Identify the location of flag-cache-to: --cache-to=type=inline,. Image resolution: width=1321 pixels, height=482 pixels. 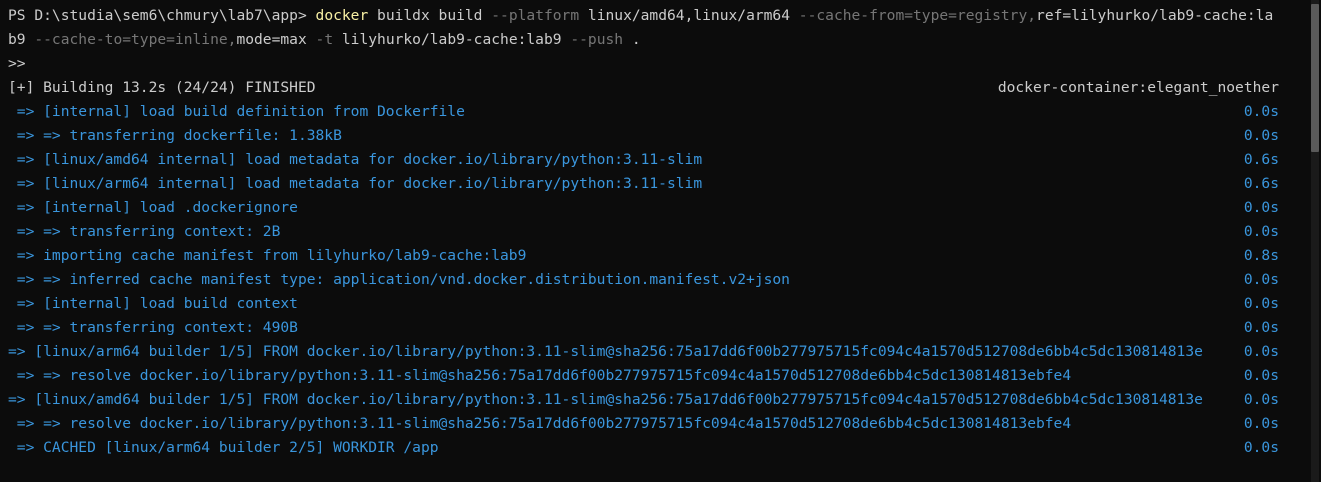
(131, 39).